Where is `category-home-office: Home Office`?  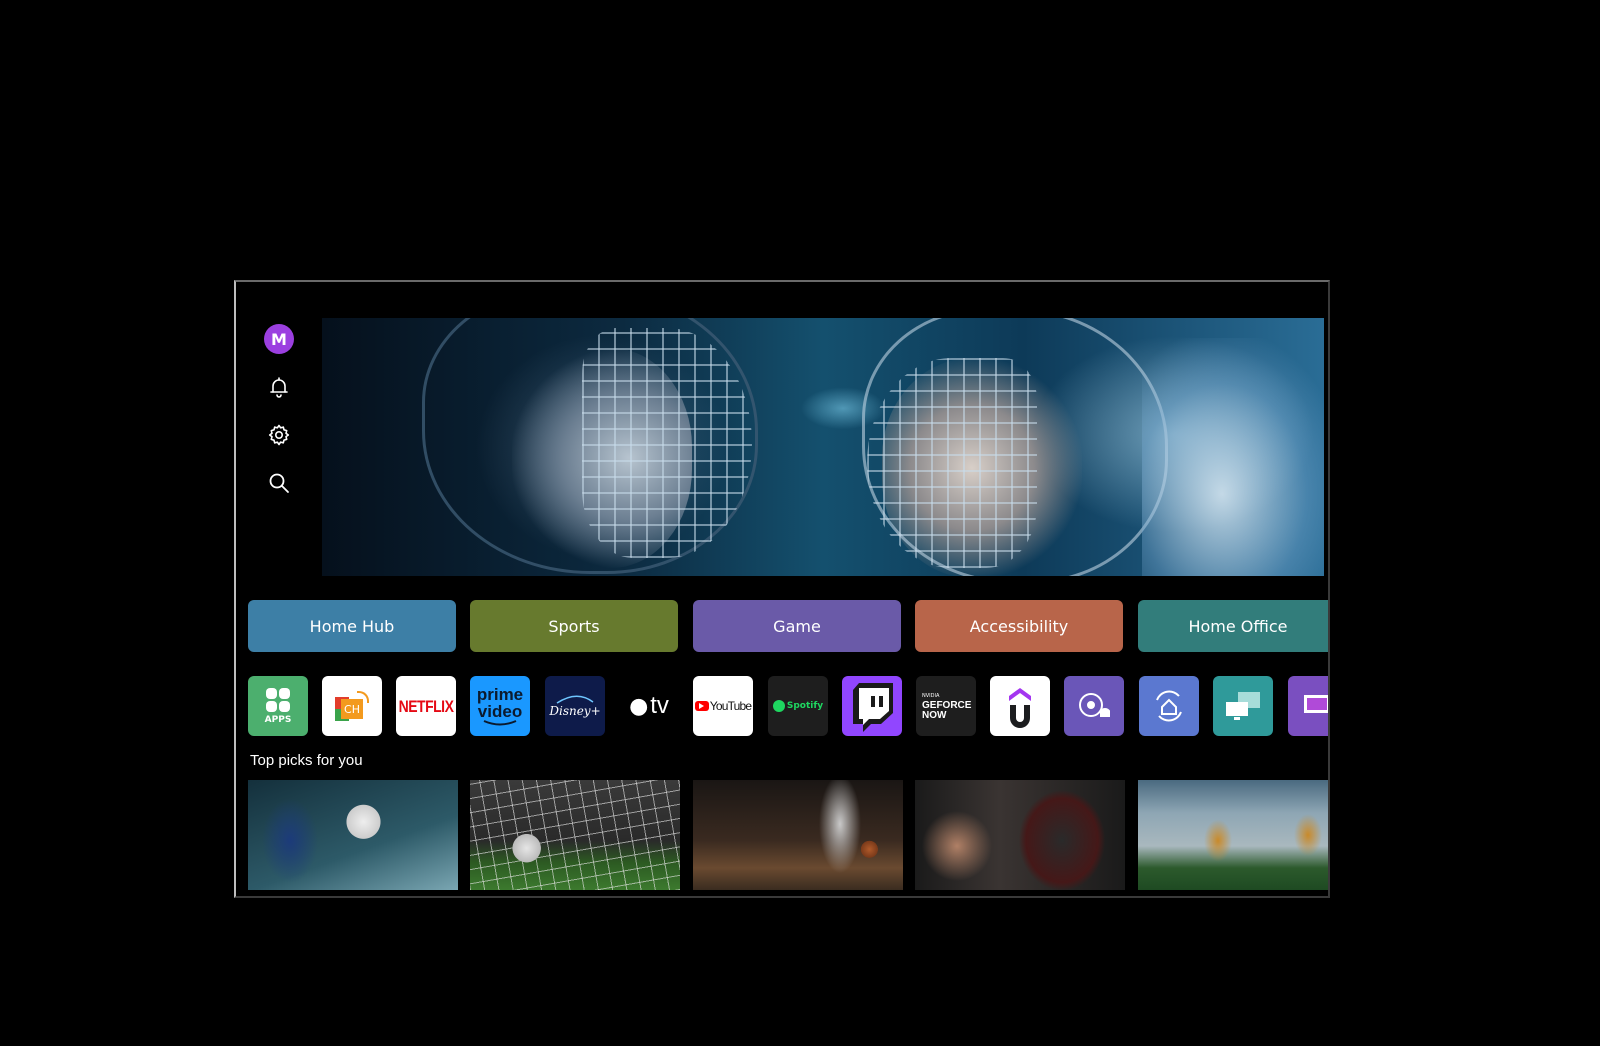 category-home-office: Home Office is located at coordinates (1233, 626).